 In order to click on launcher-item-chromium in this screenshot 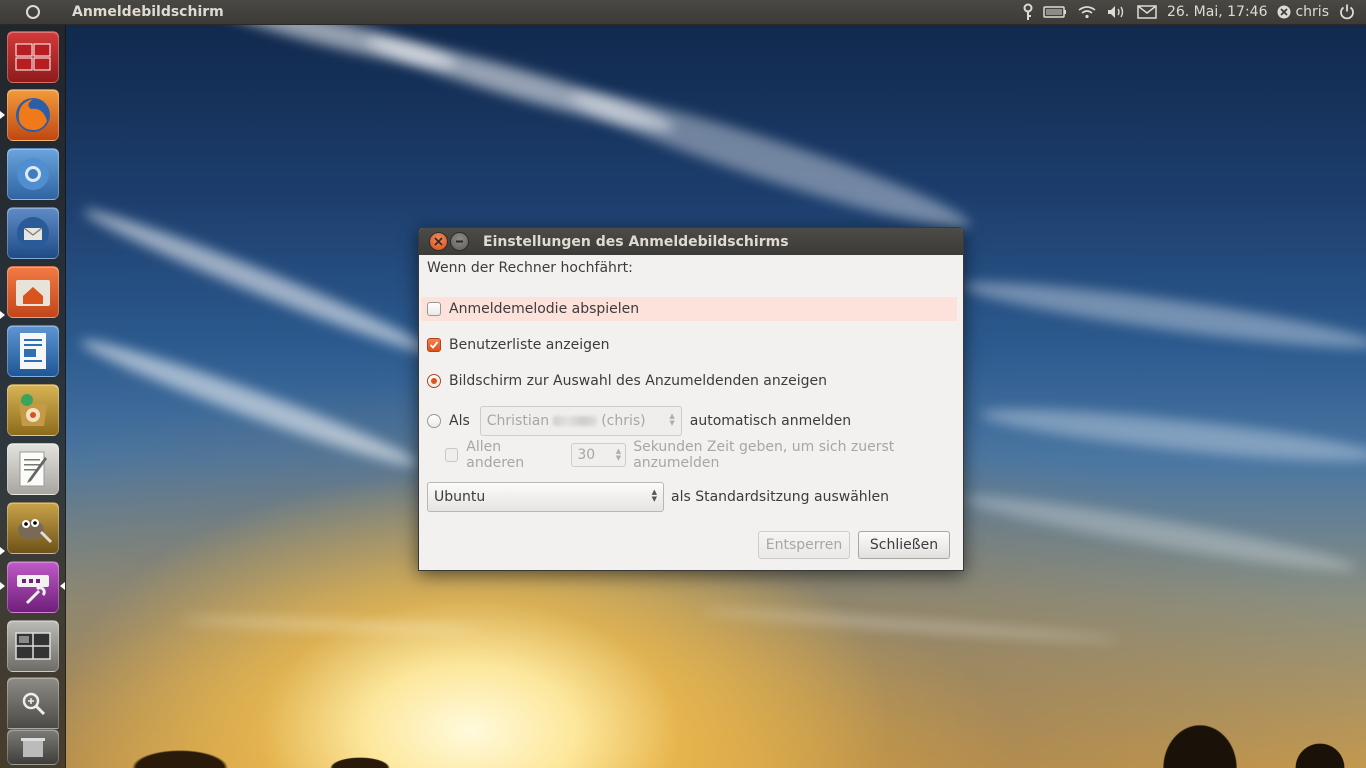, I will do `click(33, 174)`.